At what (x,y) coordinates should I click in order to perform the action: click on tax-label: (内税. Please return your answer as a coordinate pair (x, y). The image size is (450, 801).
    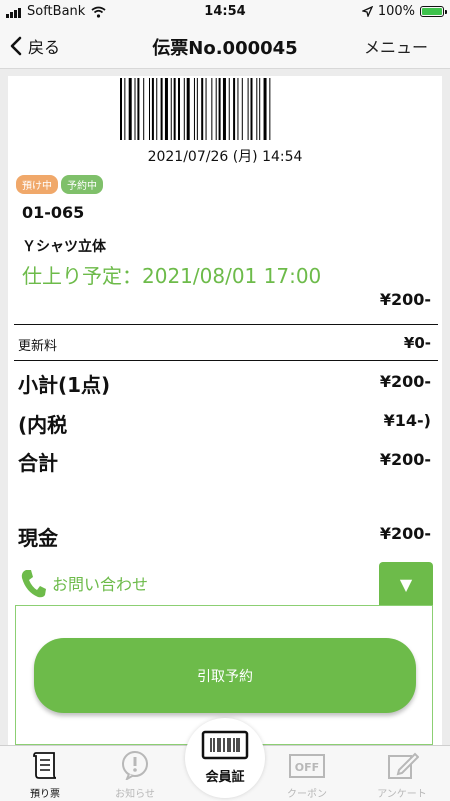
    Looking at the image, I should click on (43, 425).